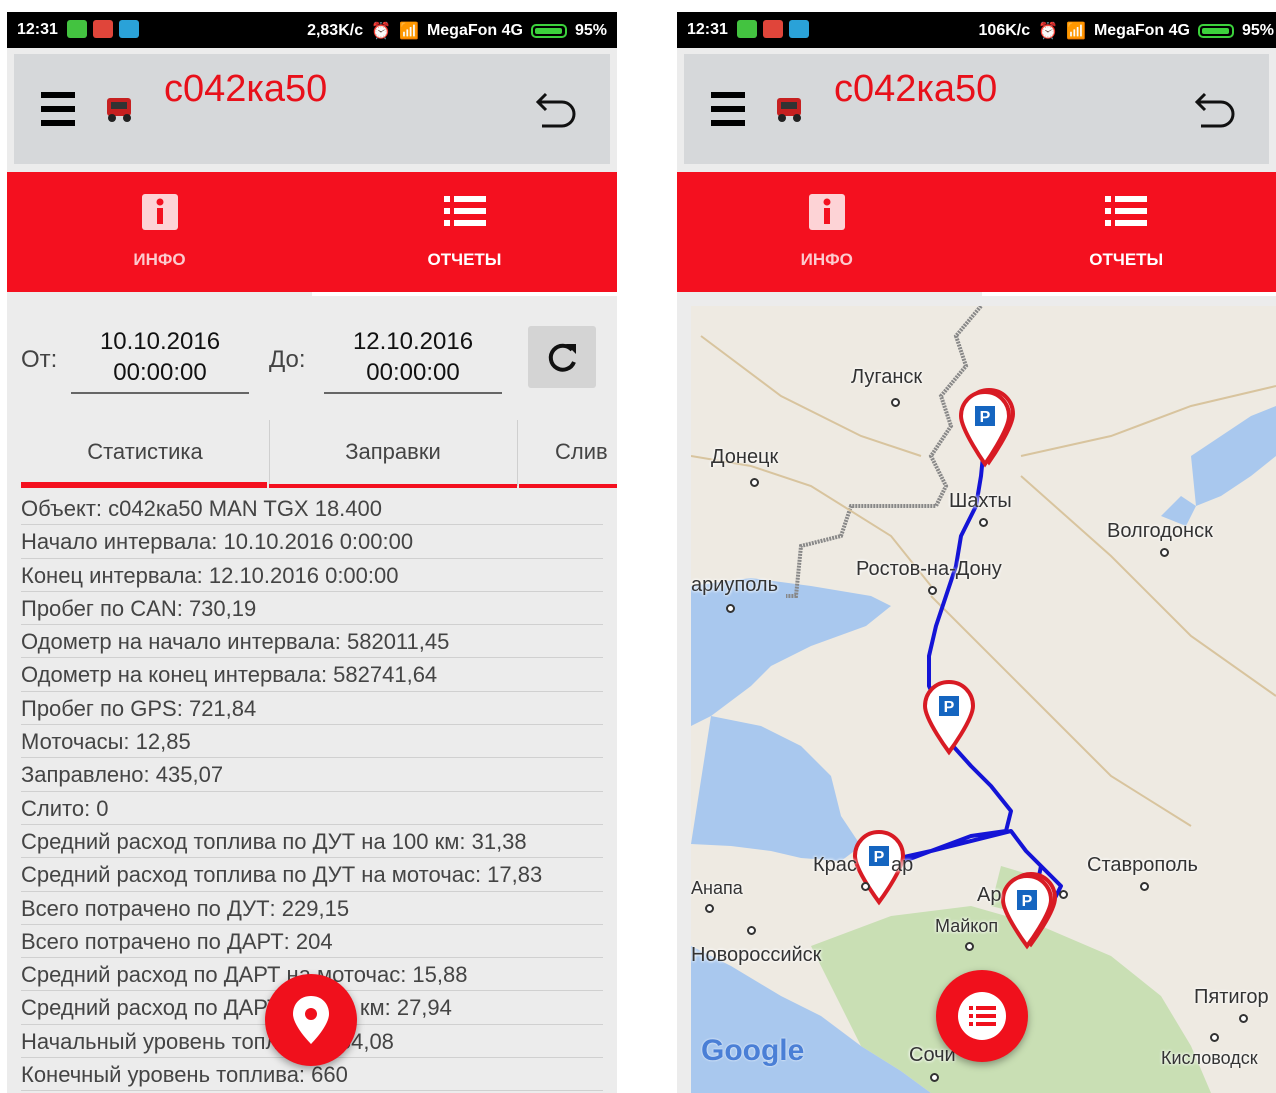 This screenshot has height=1093, width=1276. I want to click on city-label: Донецк, so click(745, 457).